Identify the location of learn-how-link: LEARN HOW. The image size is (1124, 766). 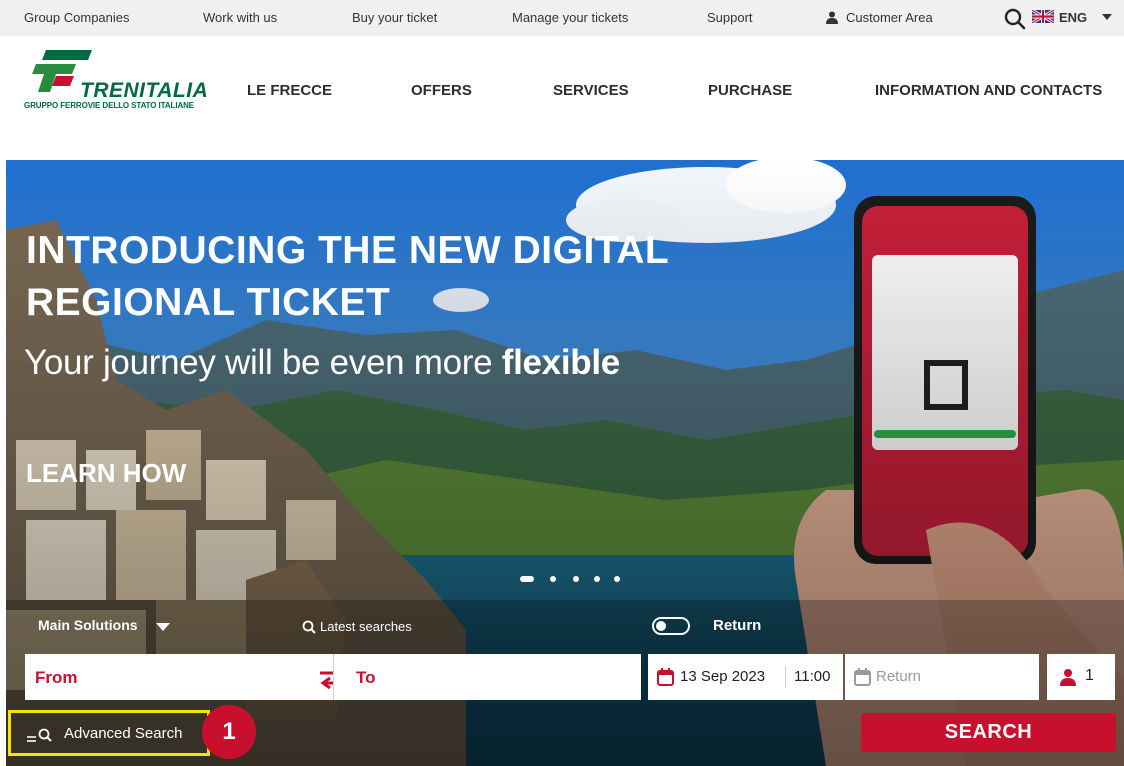
(106, 473).